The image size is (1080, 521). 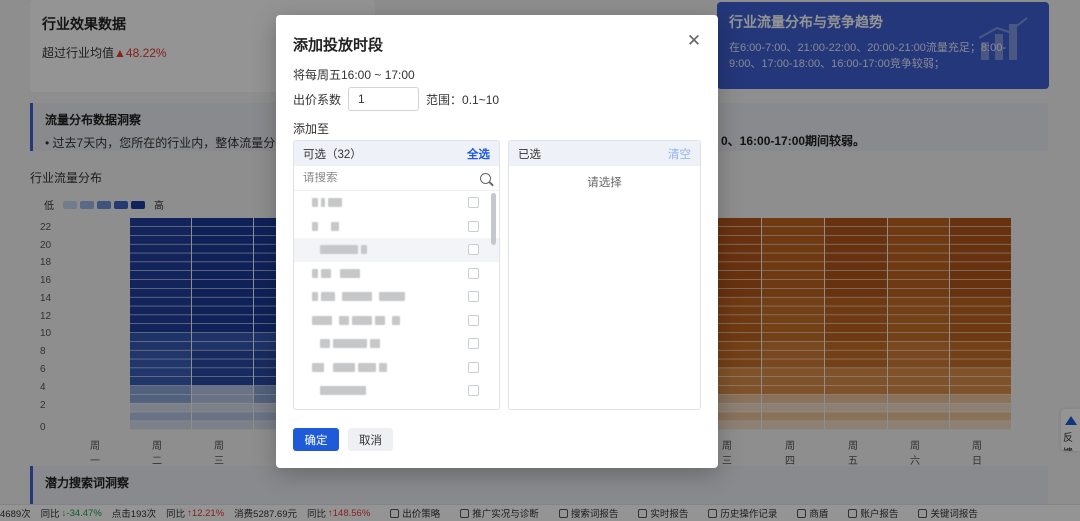 I want to click on empty-placeholder: 请选择, so click(x=604, y=183).